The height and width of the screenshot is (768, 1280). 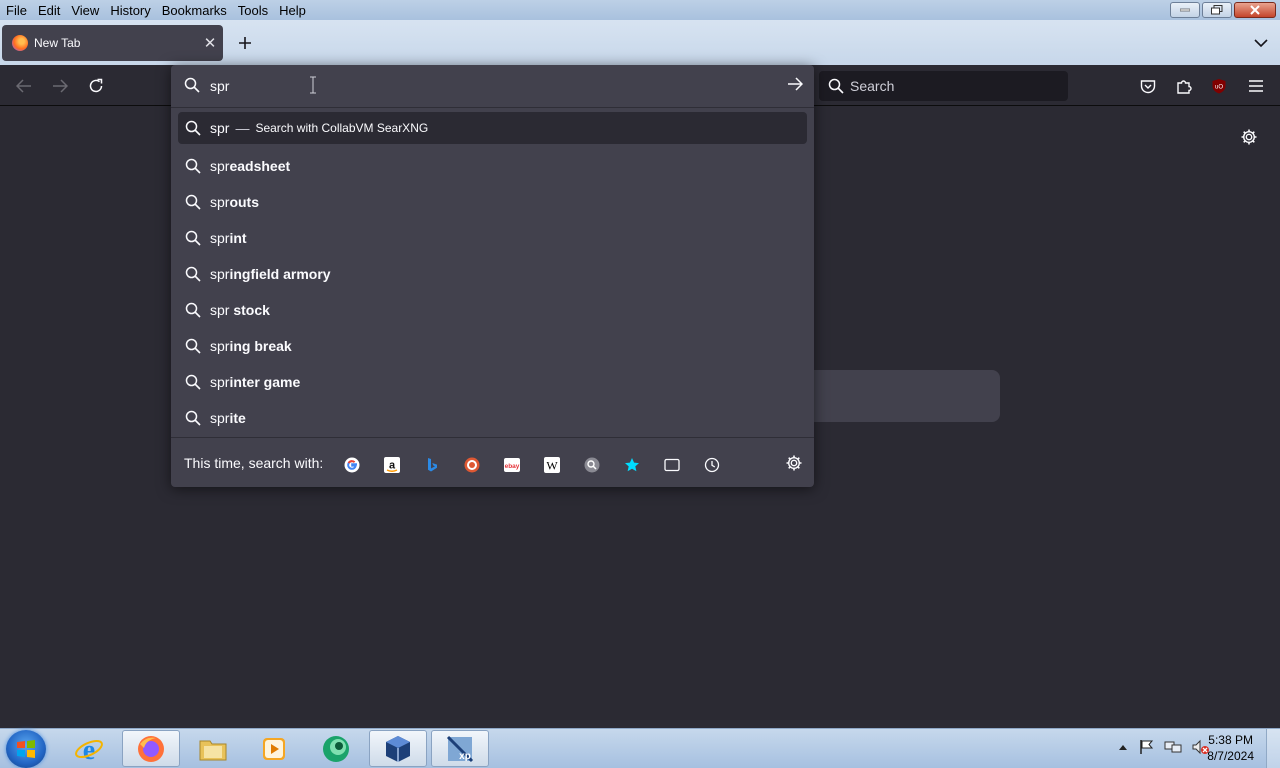 I want to click on forward-button, so click(x=60, y=86).